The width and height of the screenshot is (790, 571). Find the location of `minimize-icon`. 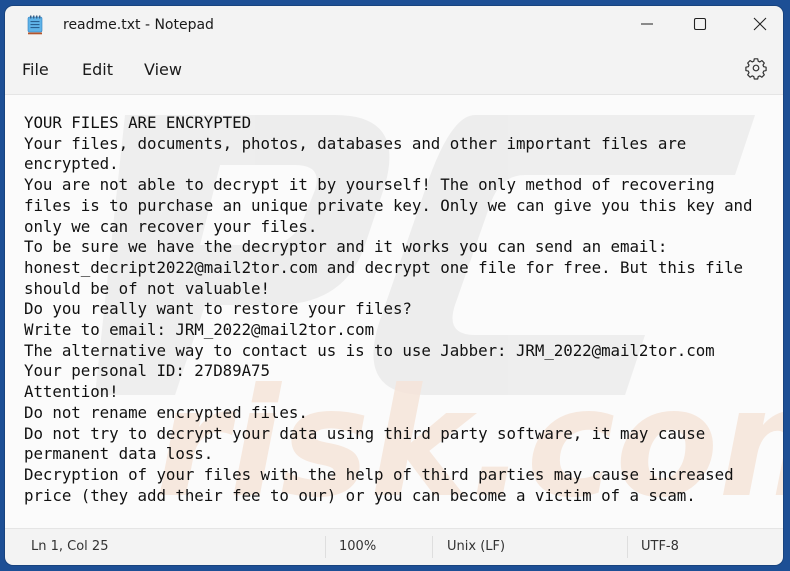

minimize-icon is located at coordinates (647, 24).